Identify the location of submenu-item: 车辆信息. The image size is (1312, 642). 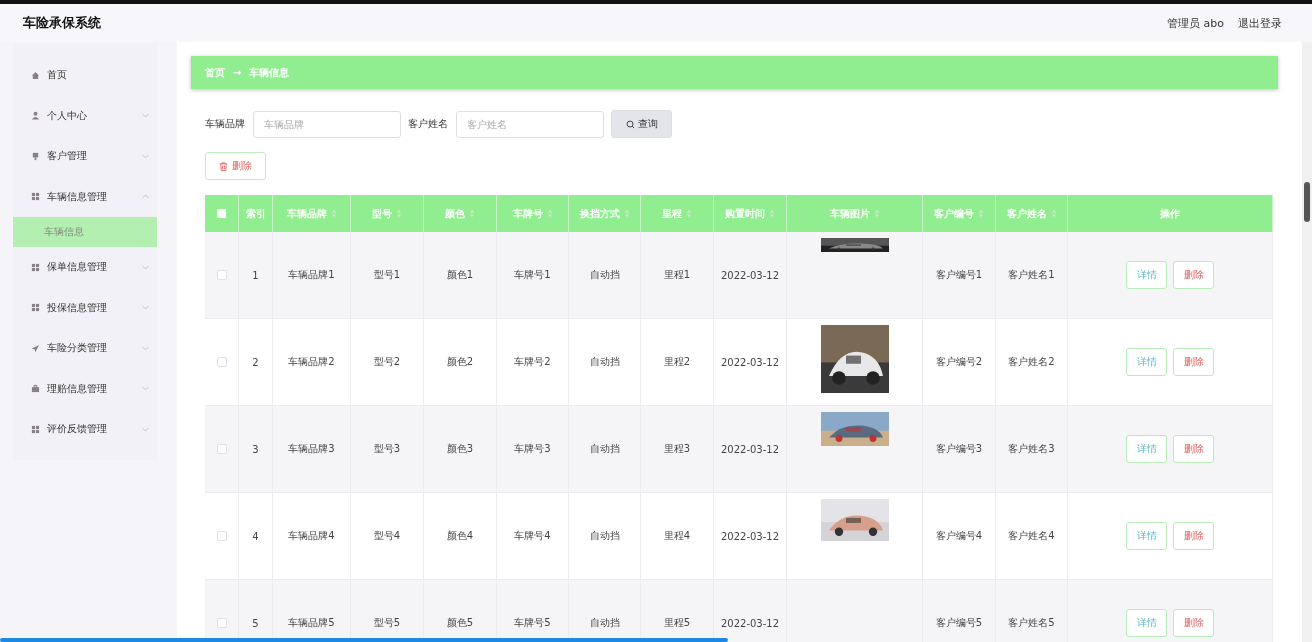
(85, 232).